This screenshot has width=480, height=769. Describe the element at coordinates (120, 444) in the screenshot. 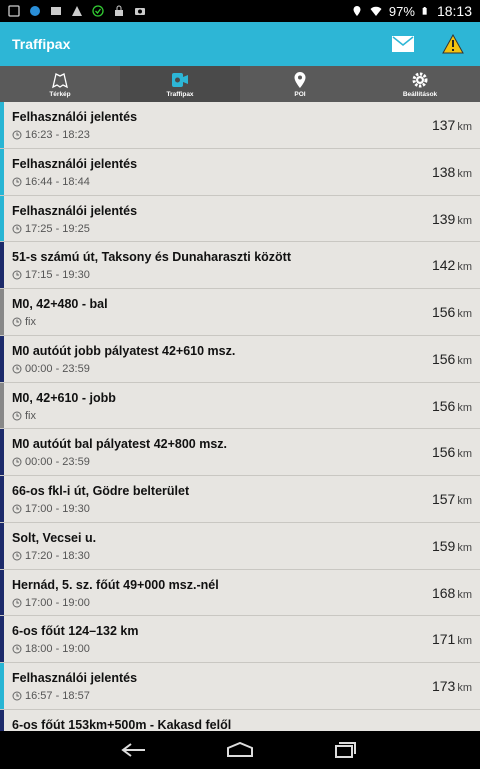

I see `item-title: M0 autóút bal pályatest 42+800 msz.` at that location.